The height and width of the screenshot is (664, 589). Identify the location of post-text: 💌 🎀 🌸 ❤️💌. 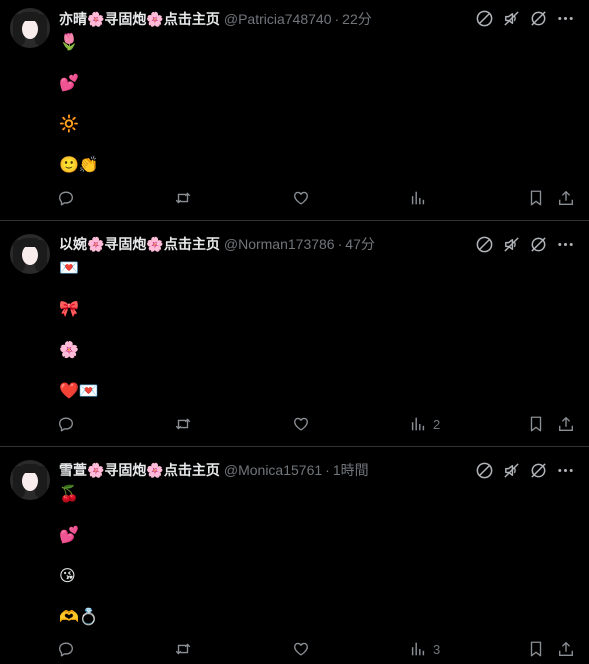
(79, 340).